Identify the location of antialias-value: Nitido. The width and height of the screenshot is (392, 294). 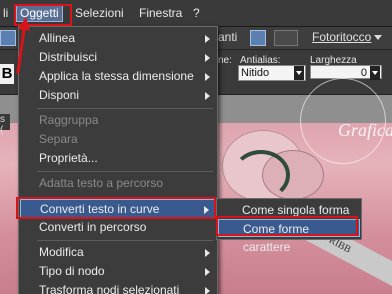
(255, 73).